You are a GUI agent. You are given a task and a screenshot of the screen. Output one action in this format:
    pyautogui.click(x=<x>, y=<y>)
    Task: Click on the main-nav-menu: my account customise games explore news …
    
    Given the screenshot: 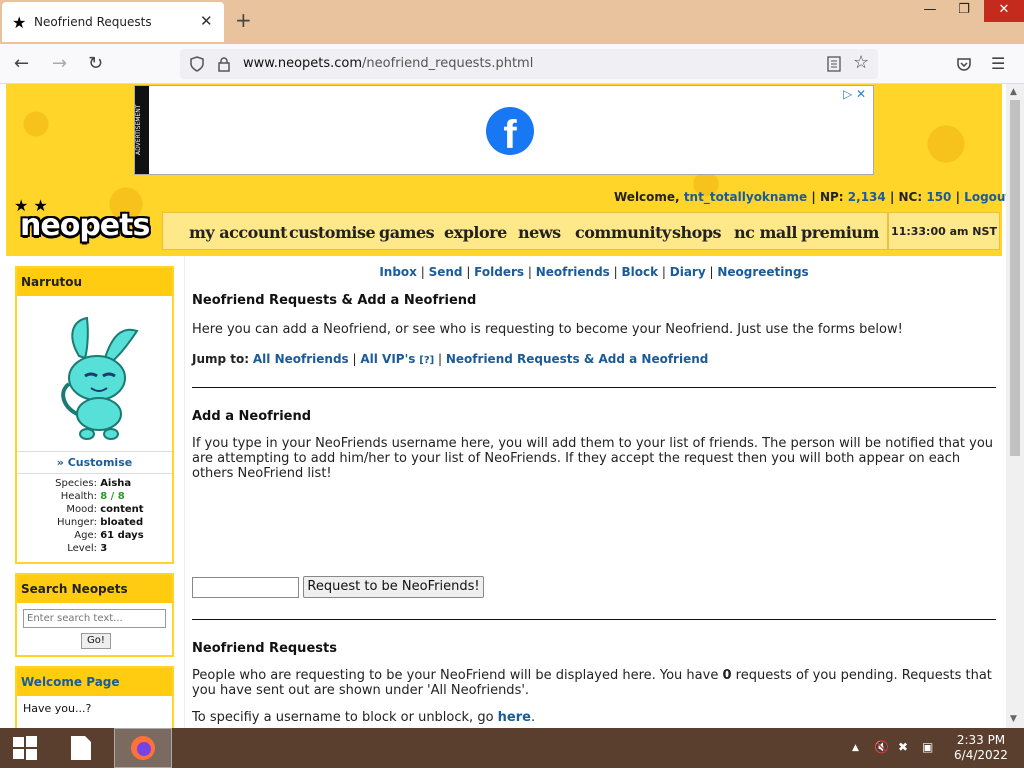 What is the action you would take?
    pyautogui.click(x=525, y=231)
    